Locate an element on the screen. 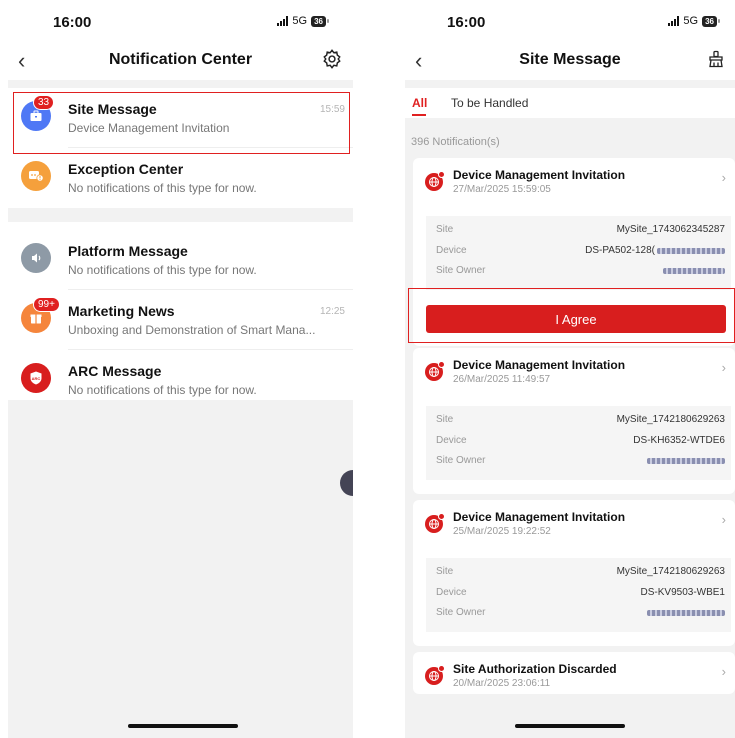  detail-value: DS-PA502-128( is located at coordinates (620, 250).